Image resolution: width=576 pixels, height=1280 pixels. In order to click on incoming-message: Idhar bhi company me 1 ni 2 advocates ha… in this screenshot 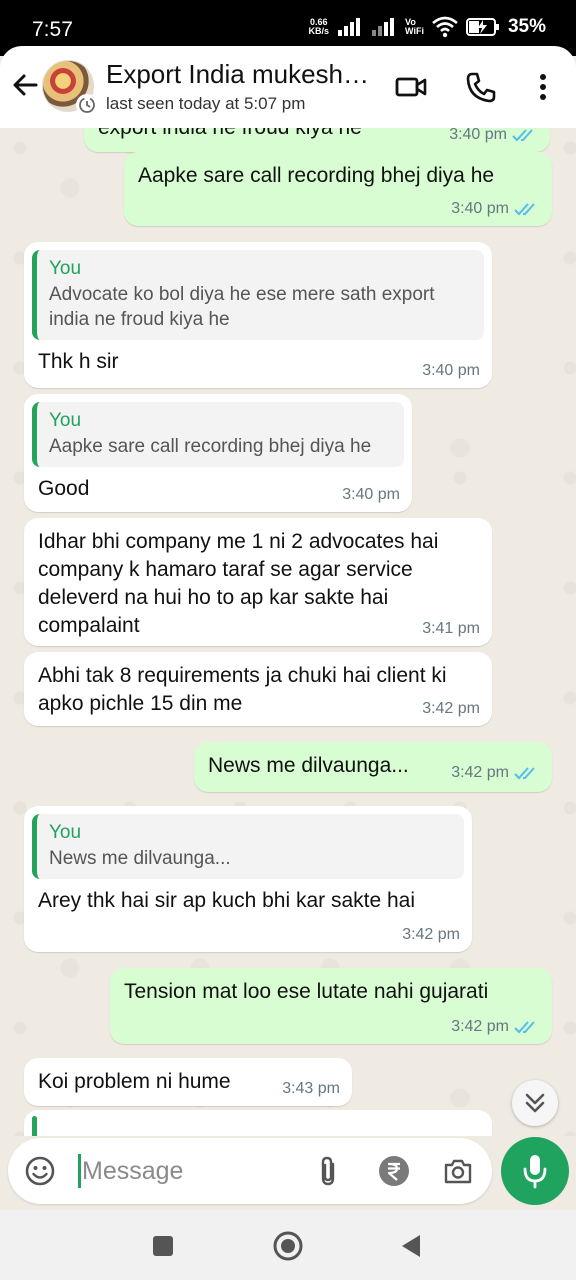, I will do `click(258, 582)`.